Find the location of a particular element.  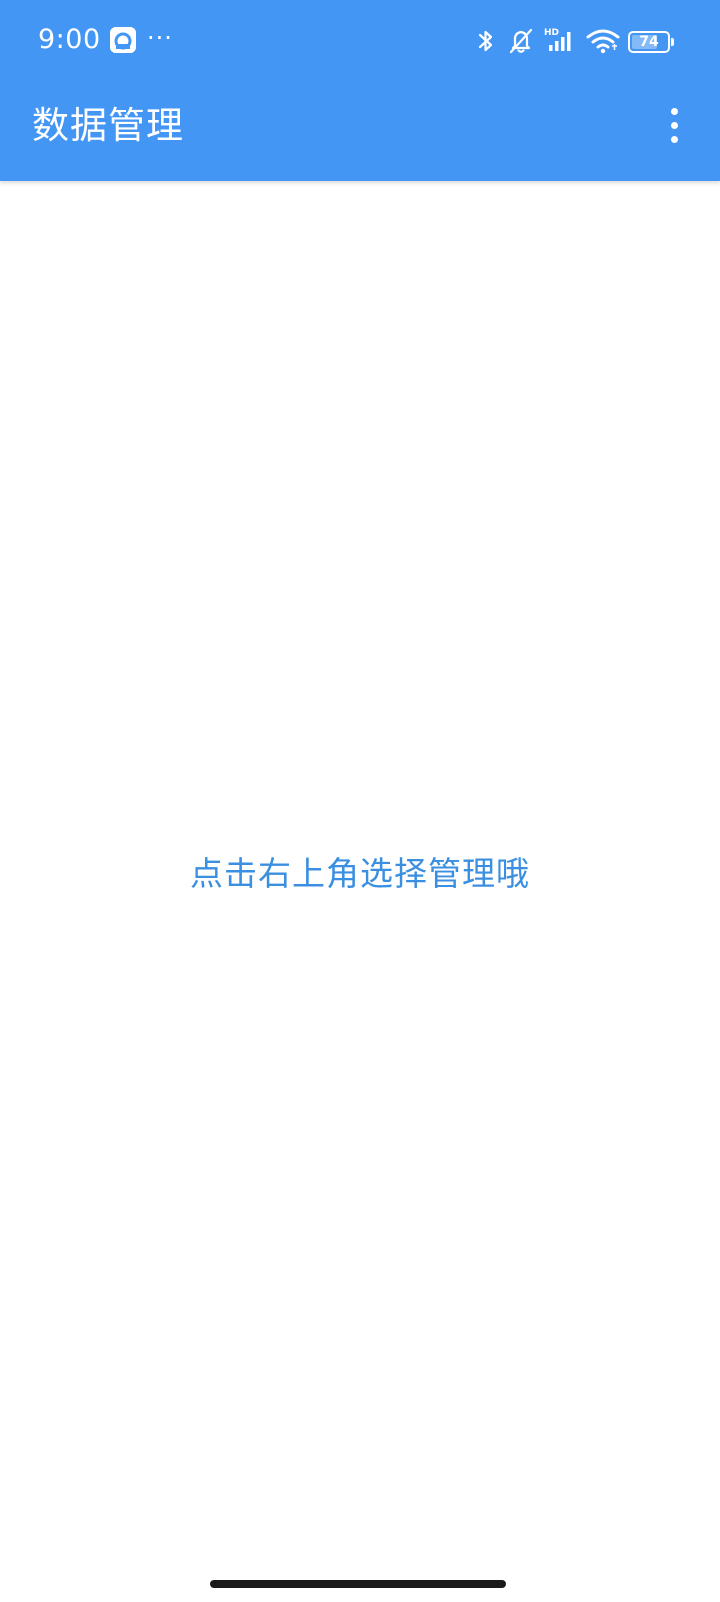

home-indicator is located at coordinates (358, 1584).